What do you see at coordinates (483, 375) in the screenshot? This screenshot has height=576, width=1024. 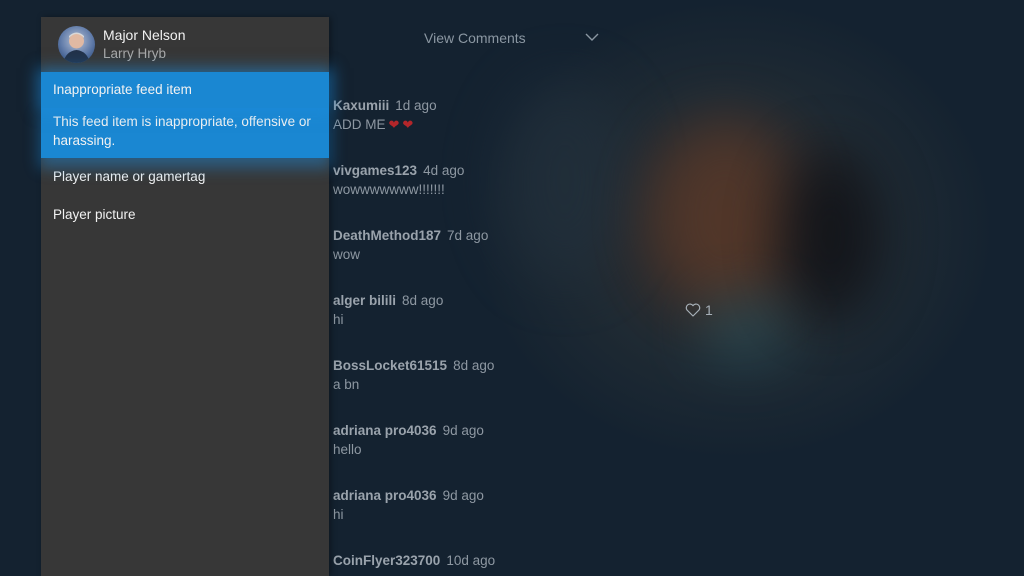 I see `comment-item: BossLocket61515 8d ago a bn` at bounding box center [483, 375].